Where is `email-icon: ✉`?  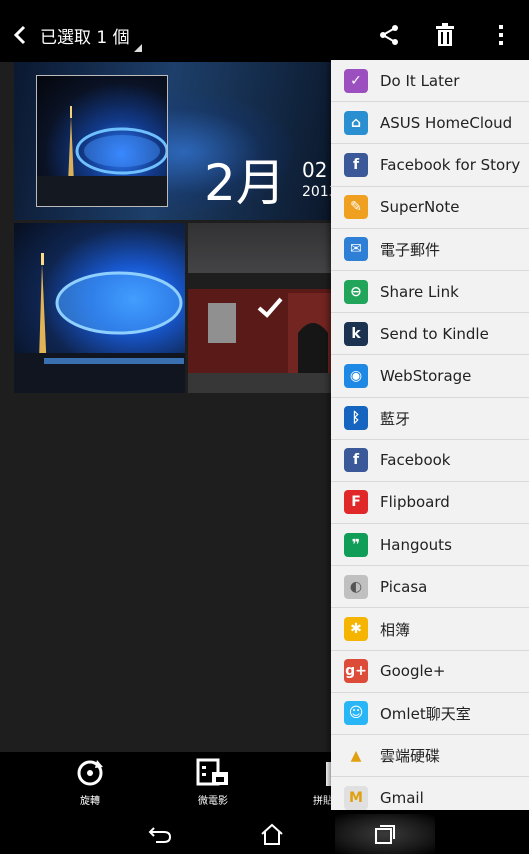
email-icon: ✉ is located at coordinates (356, 249).